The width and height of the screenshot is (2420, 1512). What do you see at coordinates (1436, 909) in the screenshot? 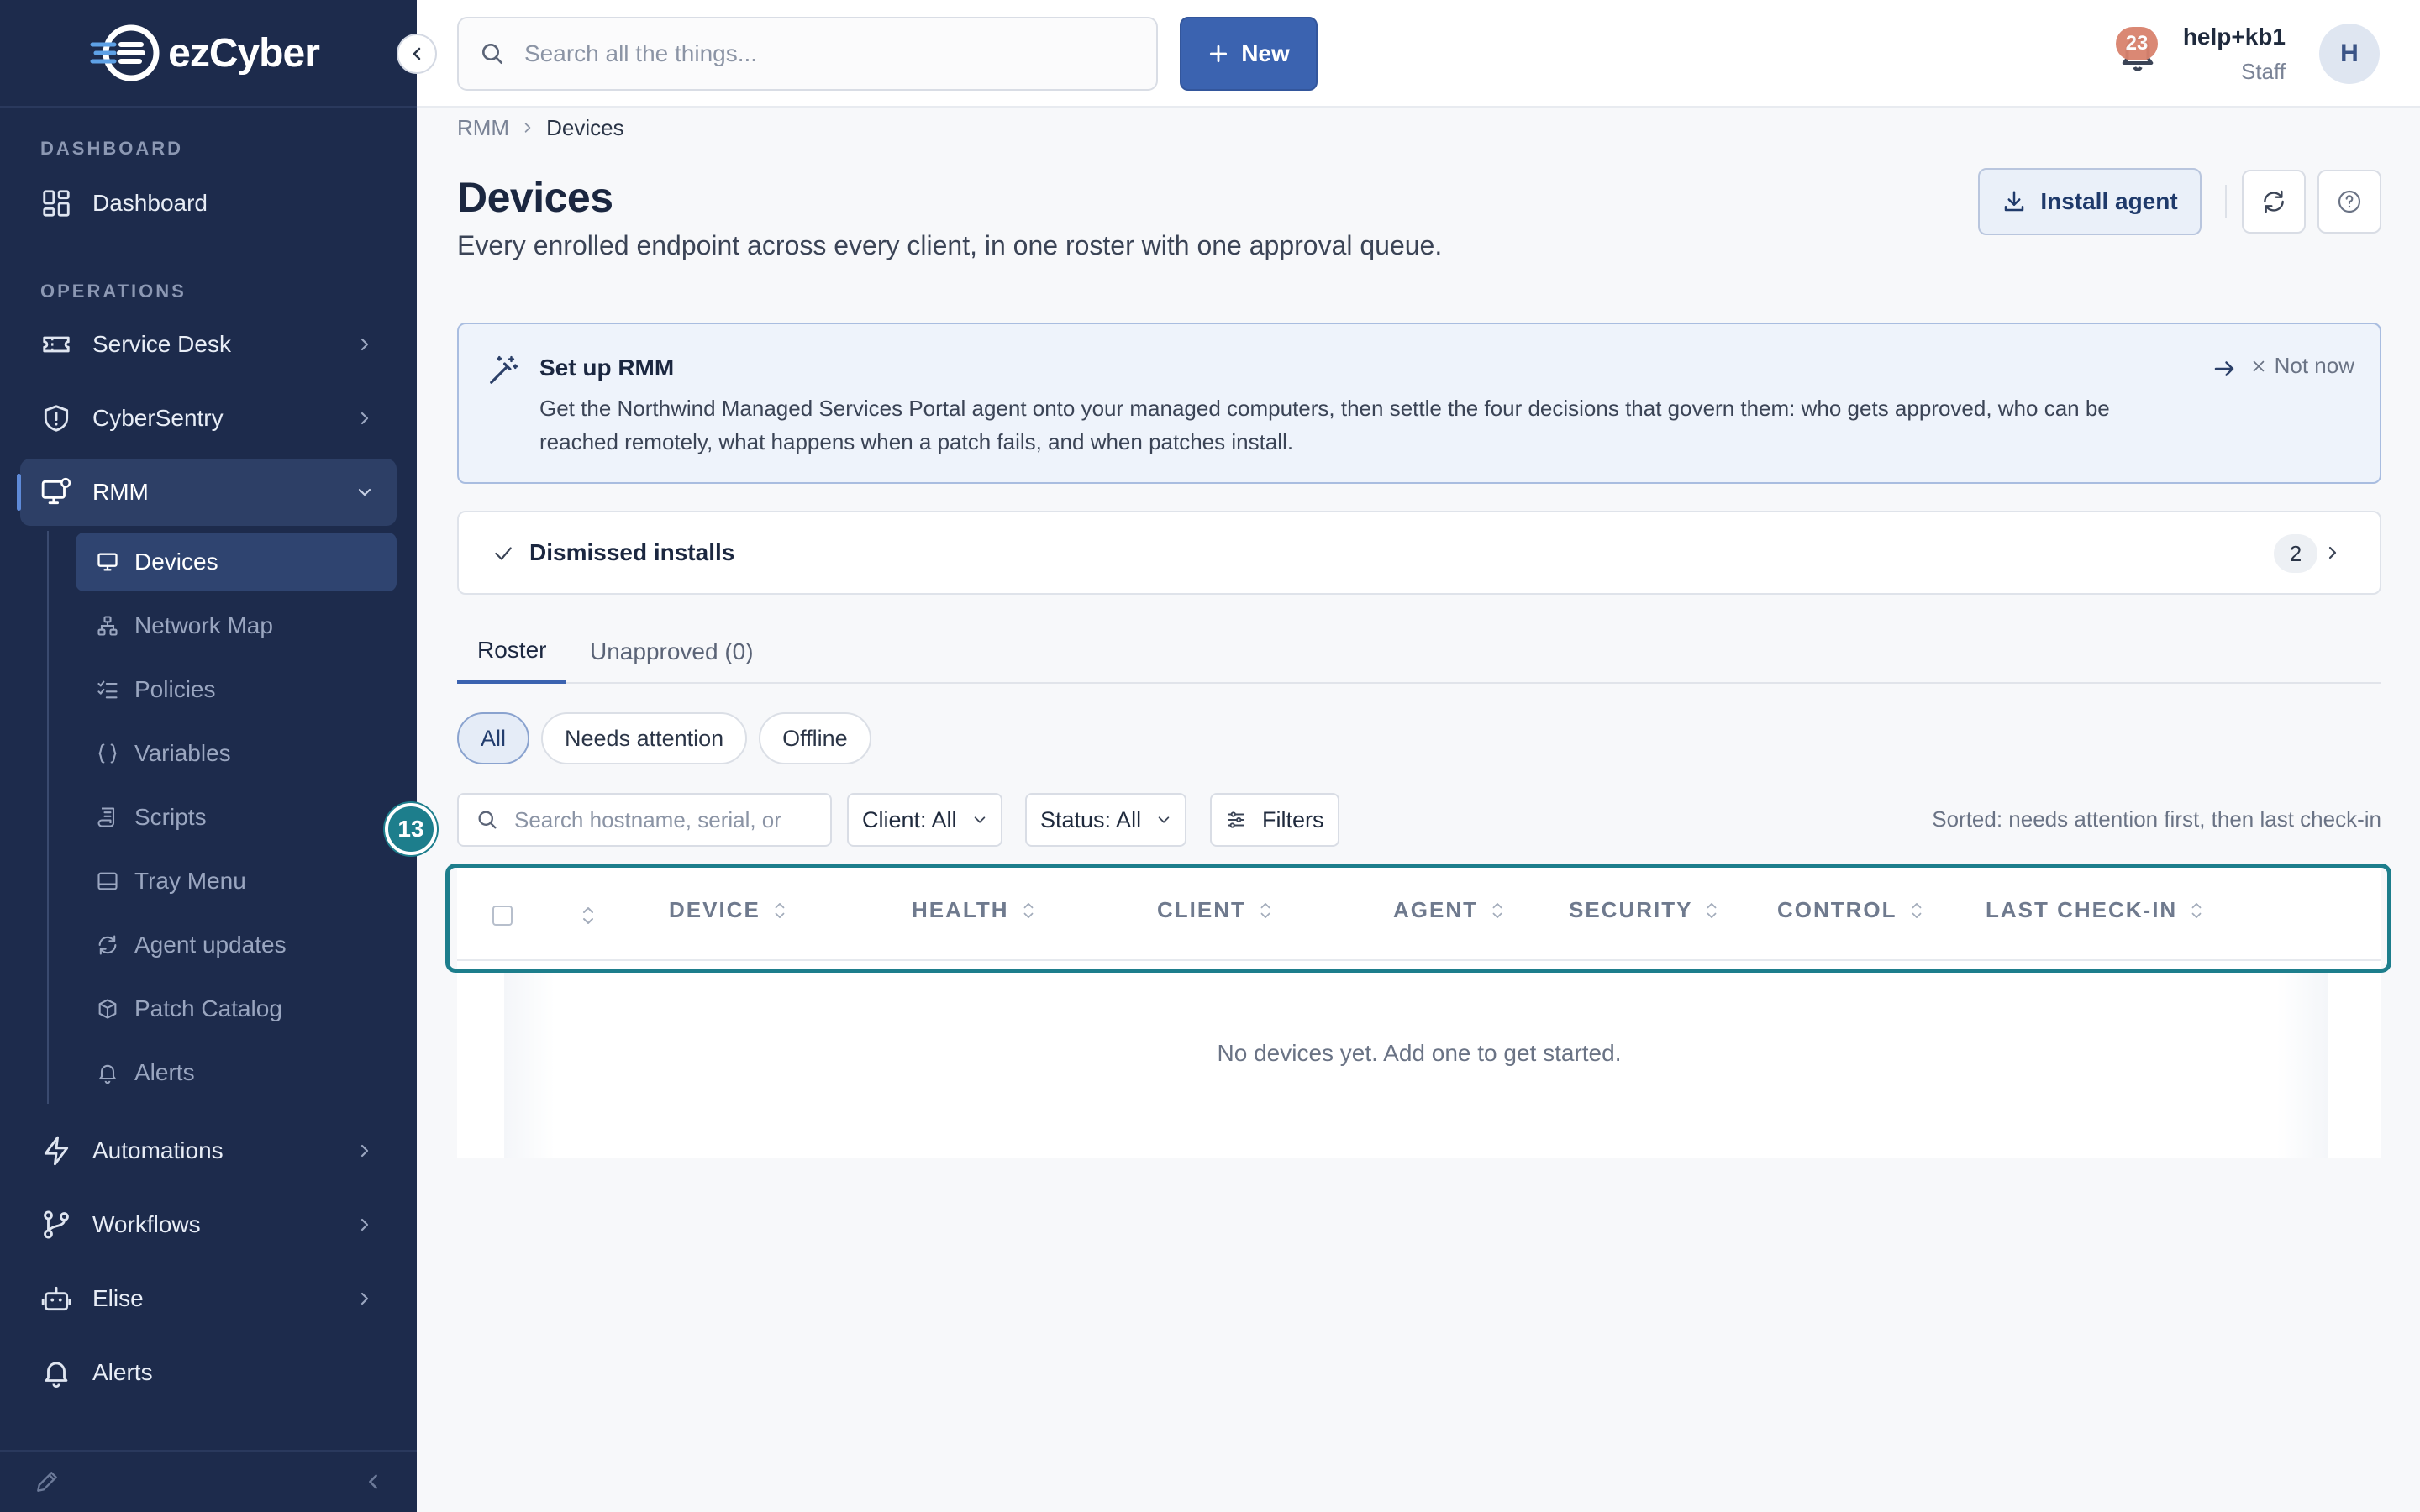
I see `column-header-label: AGENT` at bounding box center [1436, 909].